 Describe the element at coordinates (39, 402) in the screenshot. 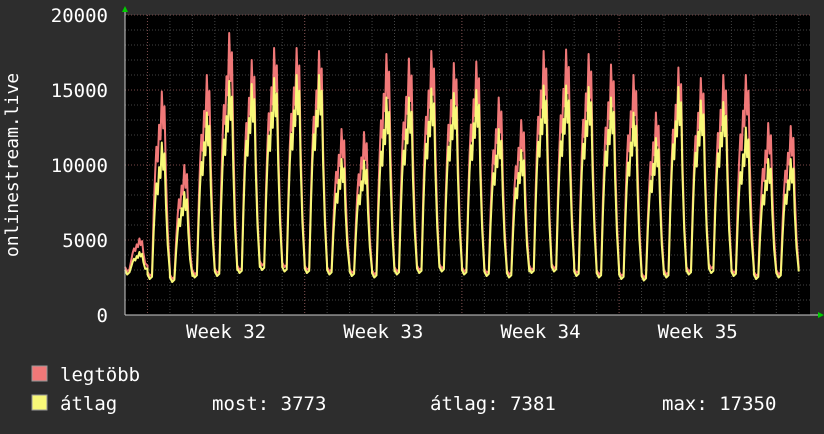

I see `legend-swatch-avg` at that location.